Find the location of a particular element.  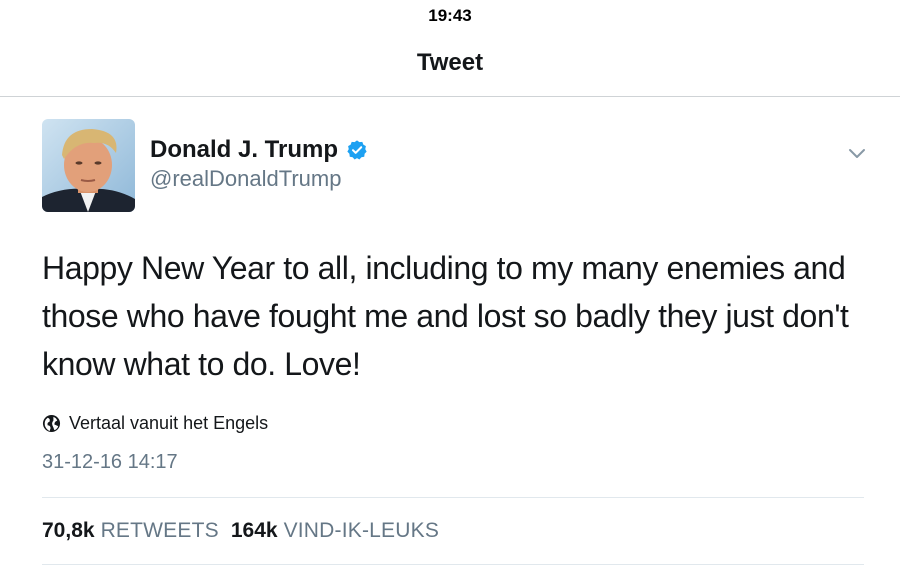

globe-icon is located at coordinates (51, 423).